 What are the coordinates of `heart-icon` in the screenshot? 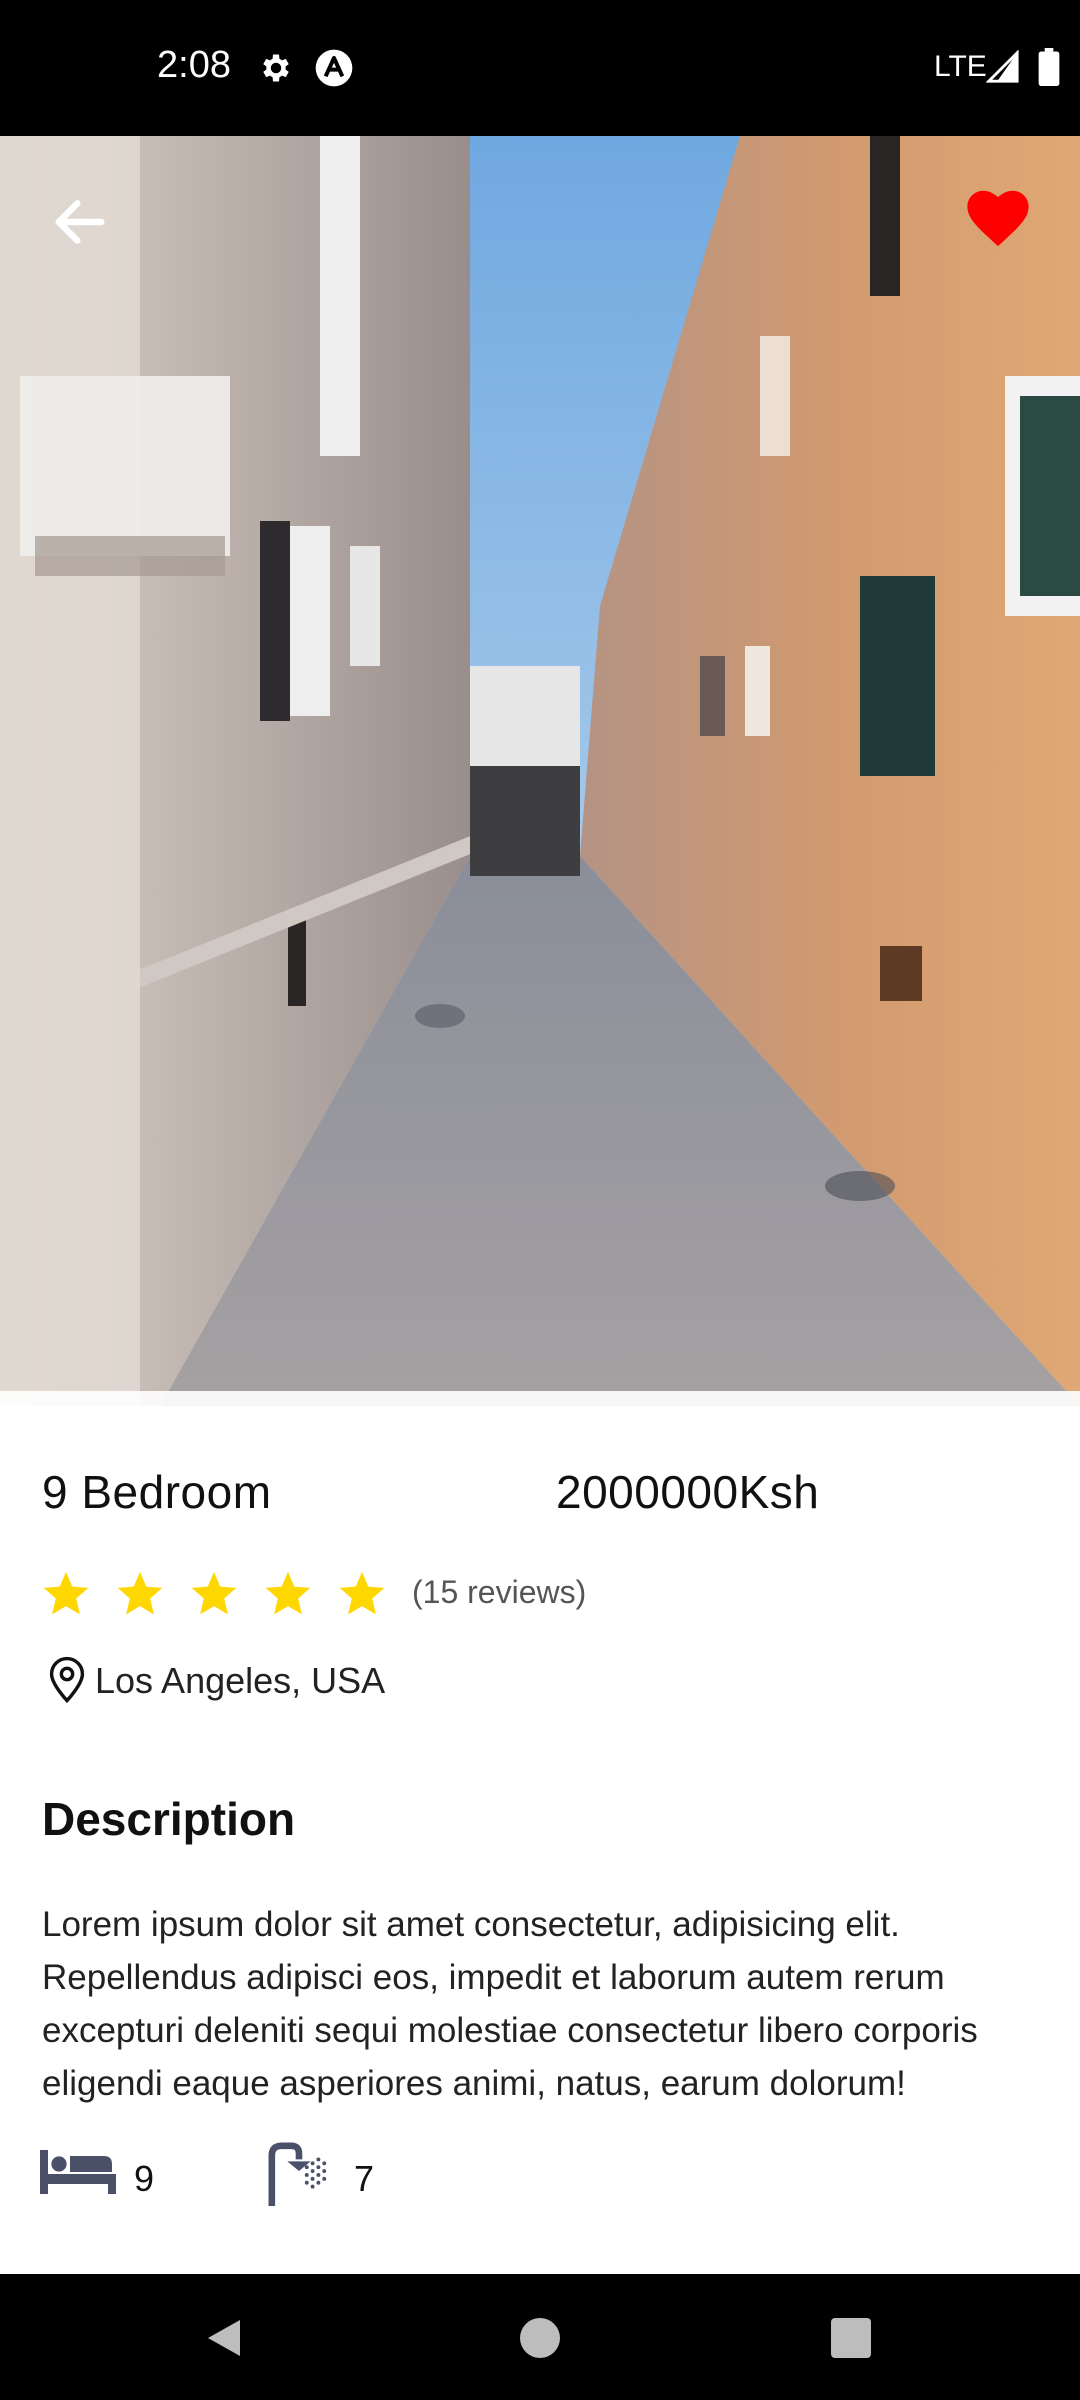 It's located at (998, 217).